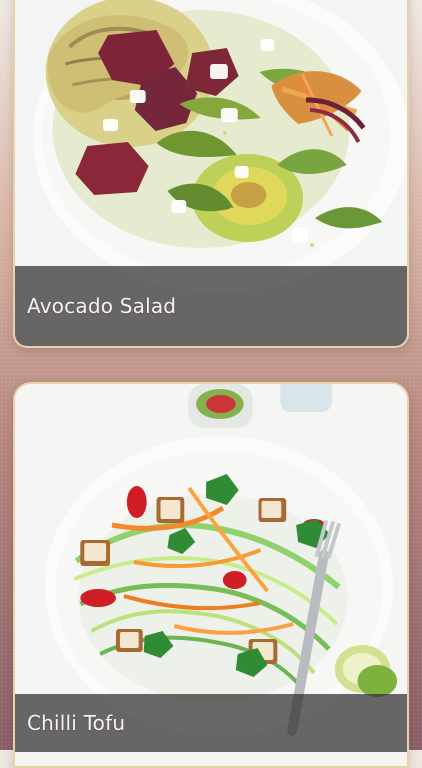 This screenshot has width=422, height=768. What do you see at coordinates (211, 306) in the screenshot?
I see `recipe-caption-avocado-salad: Avocado Salad` at bounding box center [211, 306].